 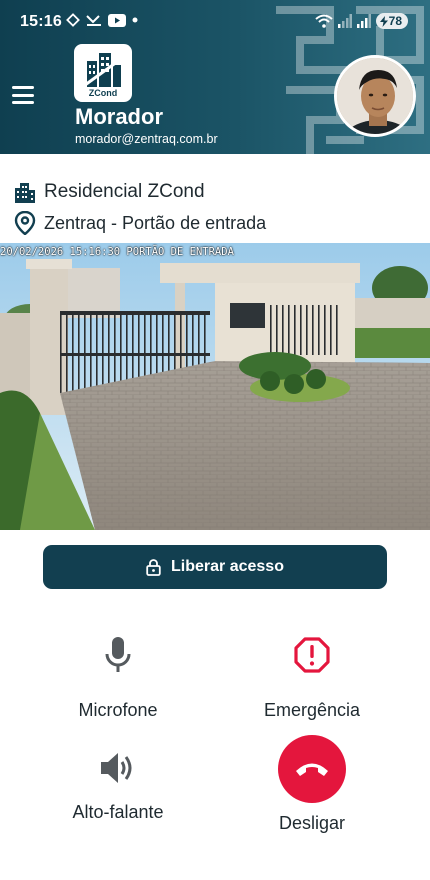 What do you see at coordinates (25, 223) in the screenshot?
I see `location-pin-icon` at bounding box center [25, 223].